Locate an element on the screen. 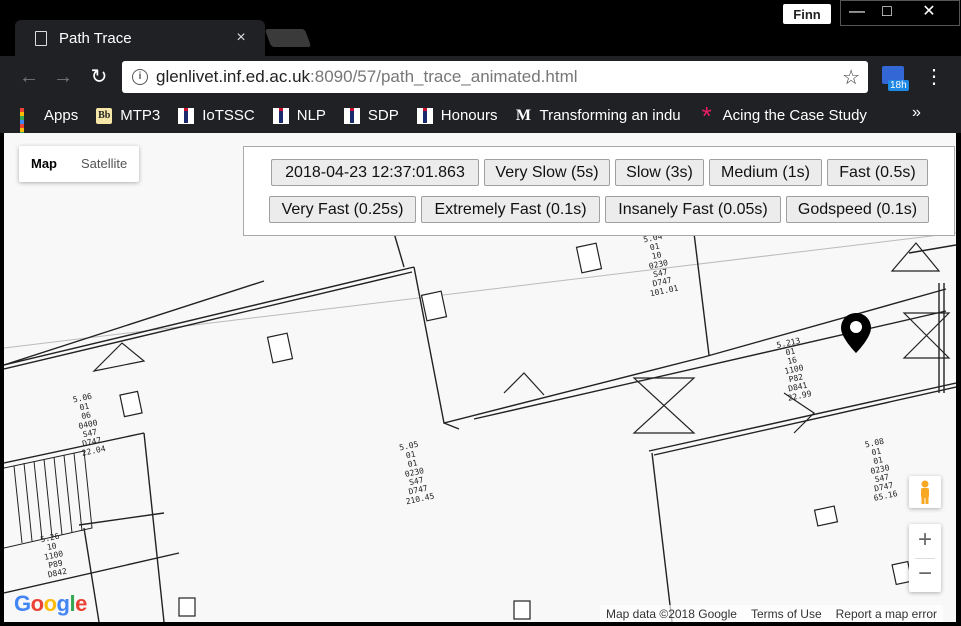 Image resolution: width=961 pixels, height=626 pixels. zoom-out-button: − is located at coordinates (925, 575).